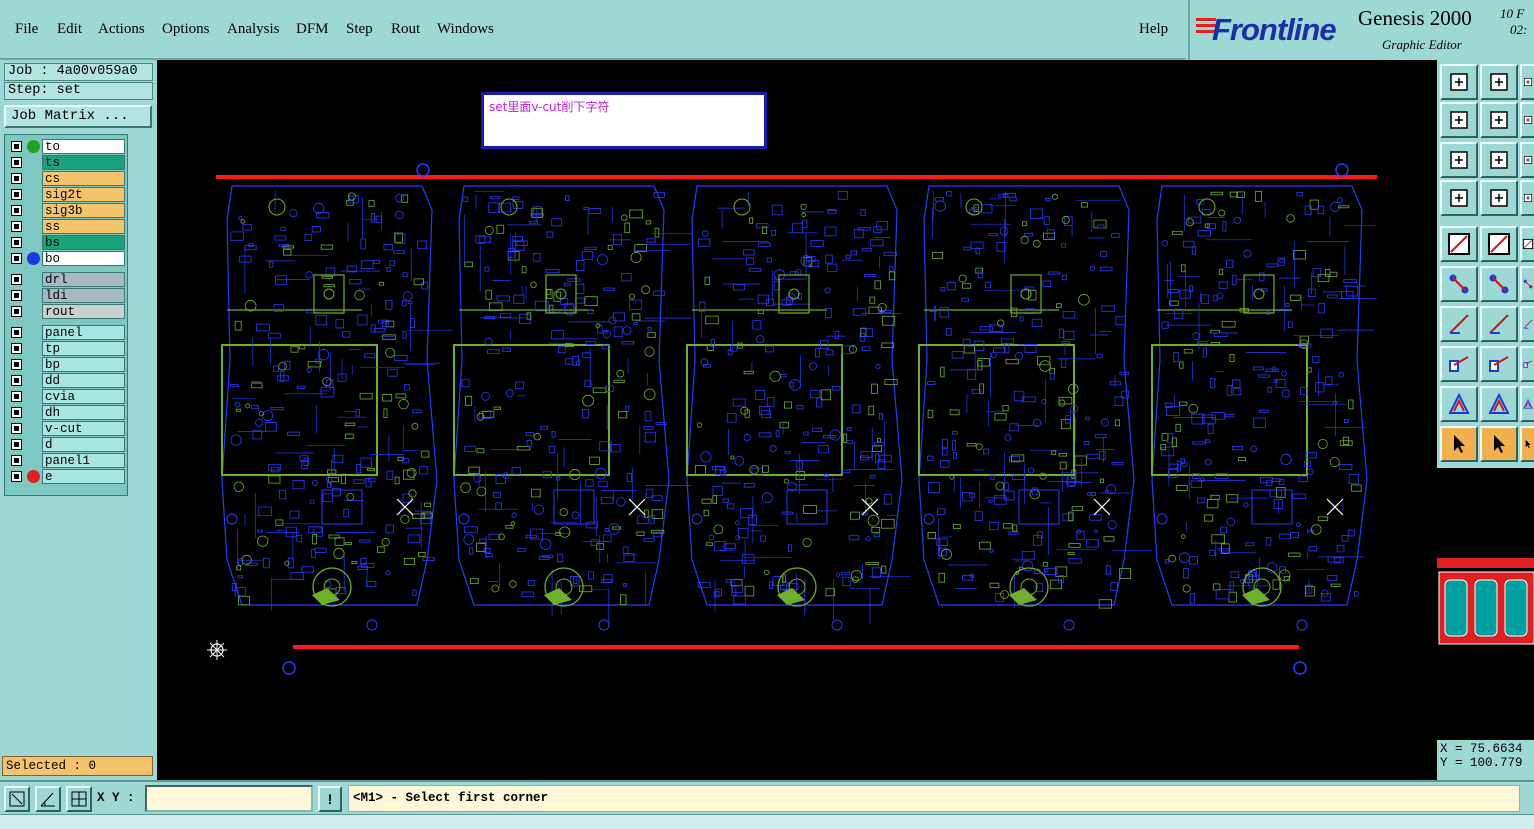  I want to click on layer-name: sig2t, so click(83, 194).